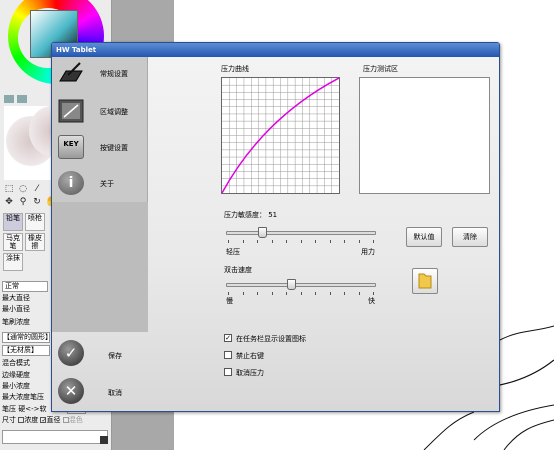 This screenshot has height=452, width=554. I want to click on blend-checkbox-label: 混色, so click(75, 420).